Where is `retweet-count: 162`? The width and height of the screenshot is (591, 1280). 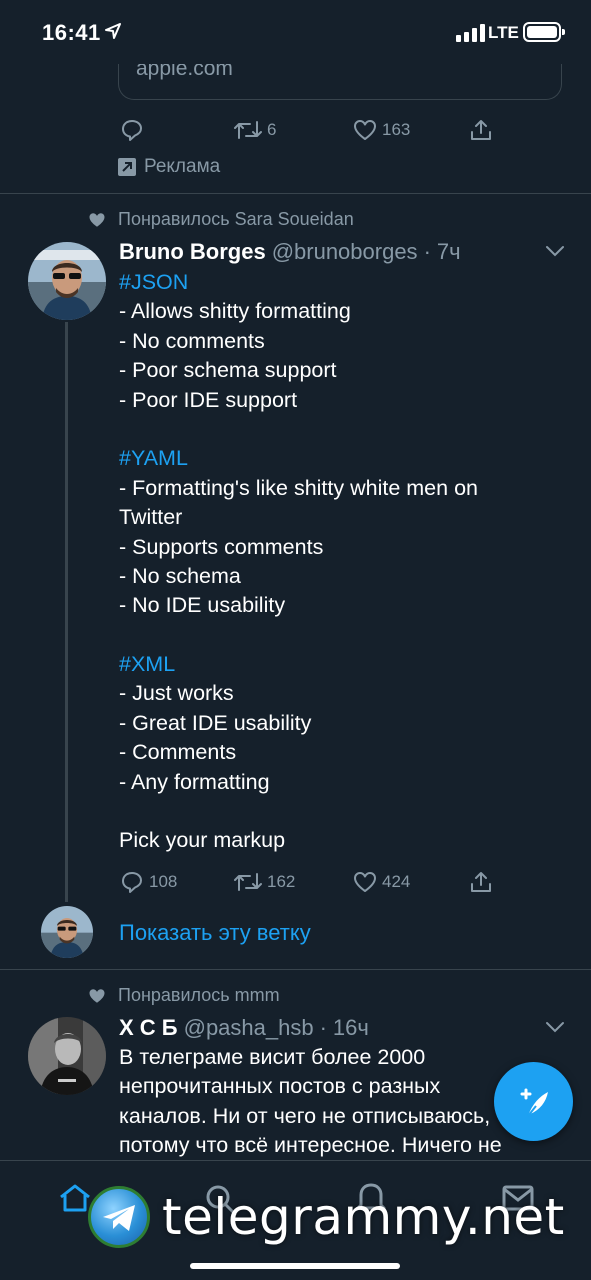 retweet-count: 162 is located at coordinates (281, 881).